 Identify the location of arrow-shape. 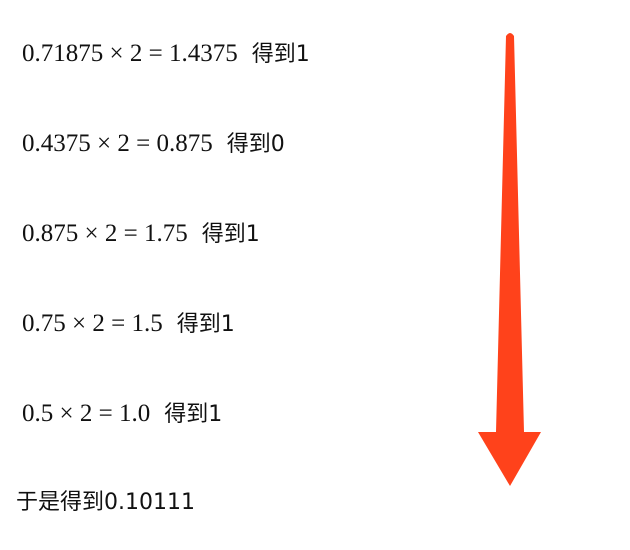
(509, 259).